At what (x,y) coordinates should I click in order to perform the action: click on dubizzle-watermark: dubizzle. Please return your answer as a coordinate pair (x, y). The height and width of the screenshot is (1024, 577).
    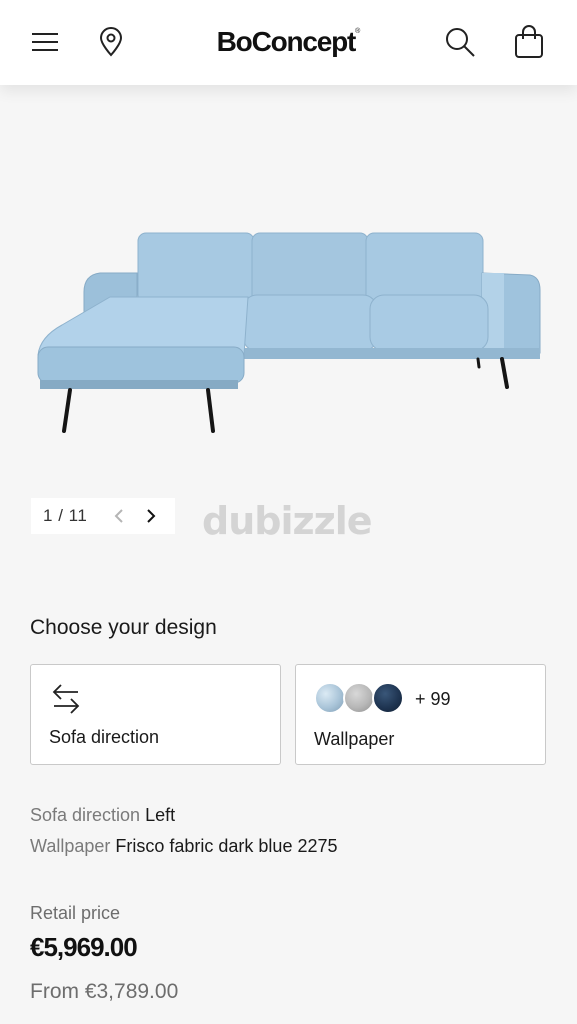
    Looking at the image, I should click on (287, 521).